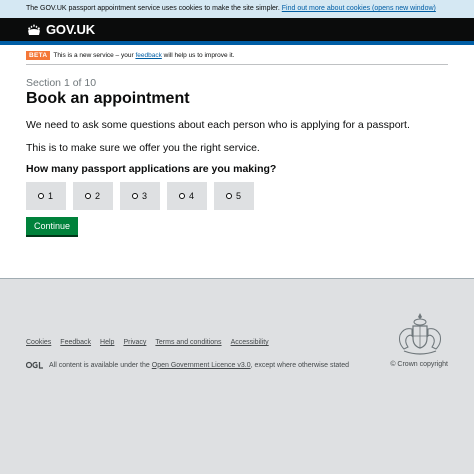 This screenshot has height=474, width=474. What do you see at coordinates (108, 98) in the screenshot?
I see `page-title: Book an appointment` at bounding box center [108, 98].